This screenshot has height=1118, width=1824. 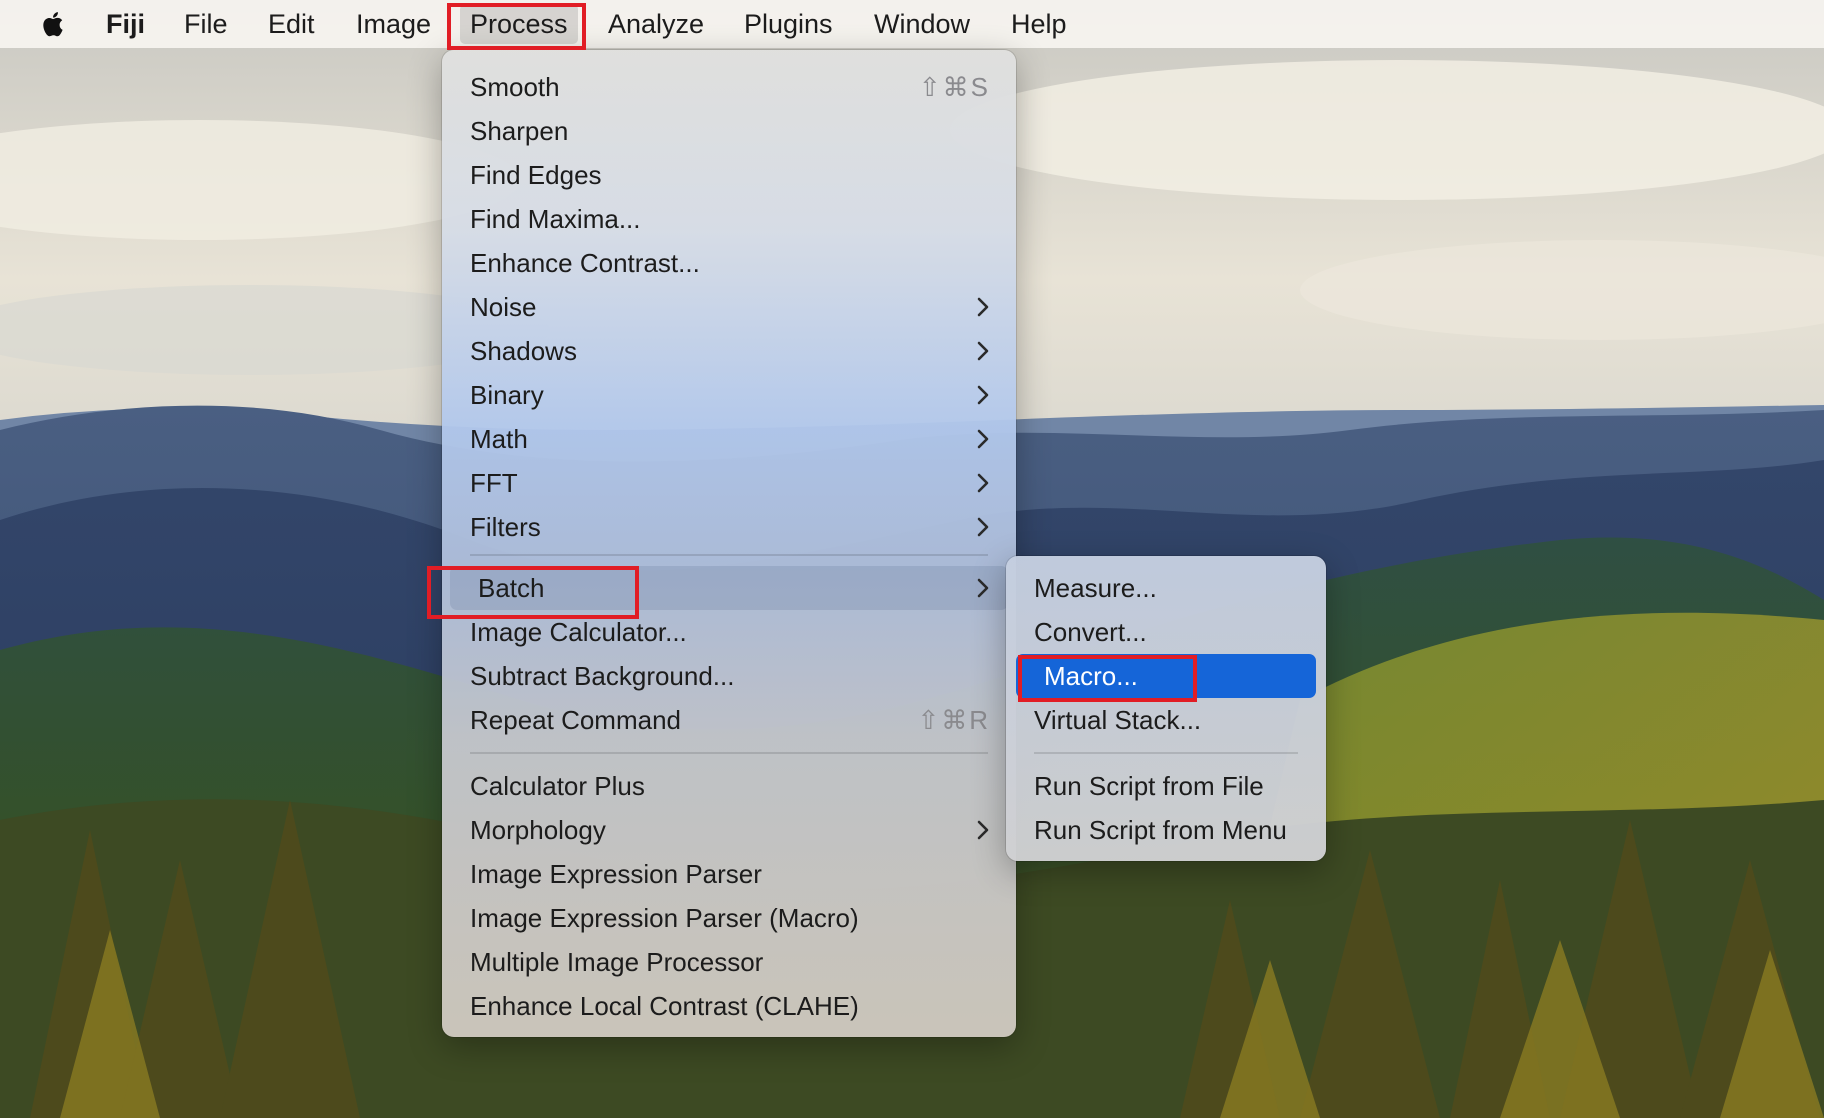 What do you see at coordinates (729, 87) in the screenshot?
I see `menu-item-smooth: Smooth ⇧⌘S` at bounding box center [729, 87].